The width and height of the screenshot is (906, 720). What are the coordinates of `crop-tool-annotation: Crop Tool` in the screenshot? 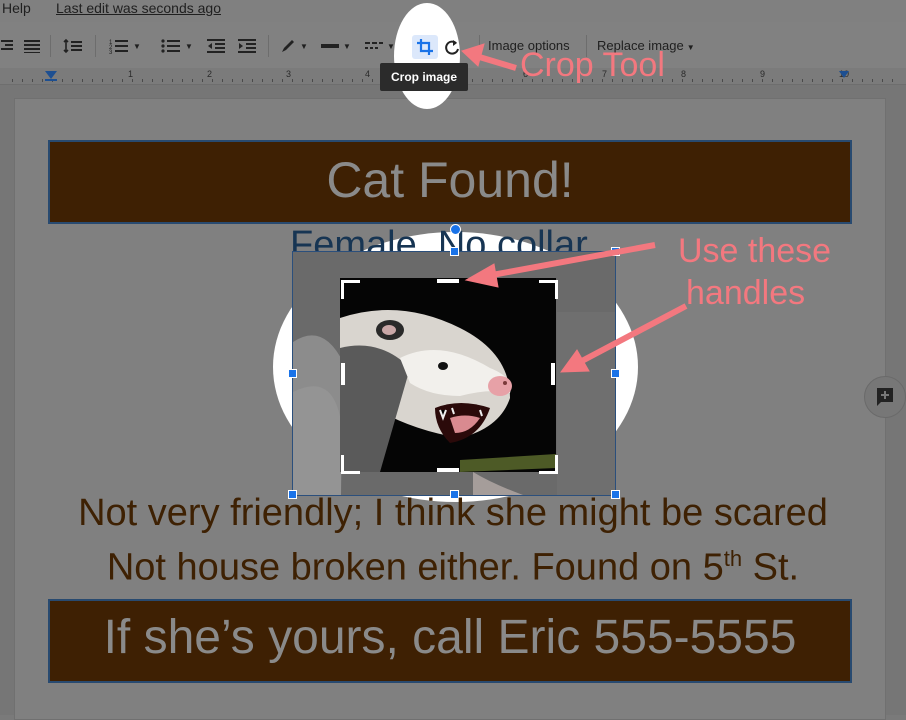 It's located at (592, 65).